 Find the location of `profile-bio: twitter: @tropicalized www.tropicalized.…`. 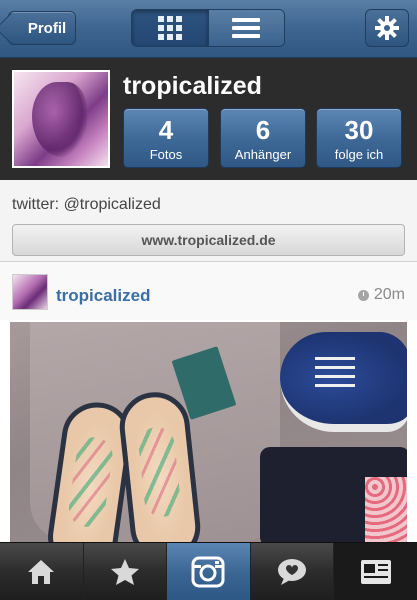

profile-bio: twitter: @tropicalized www.tropicalized.… is located at coordinates (208, 221).